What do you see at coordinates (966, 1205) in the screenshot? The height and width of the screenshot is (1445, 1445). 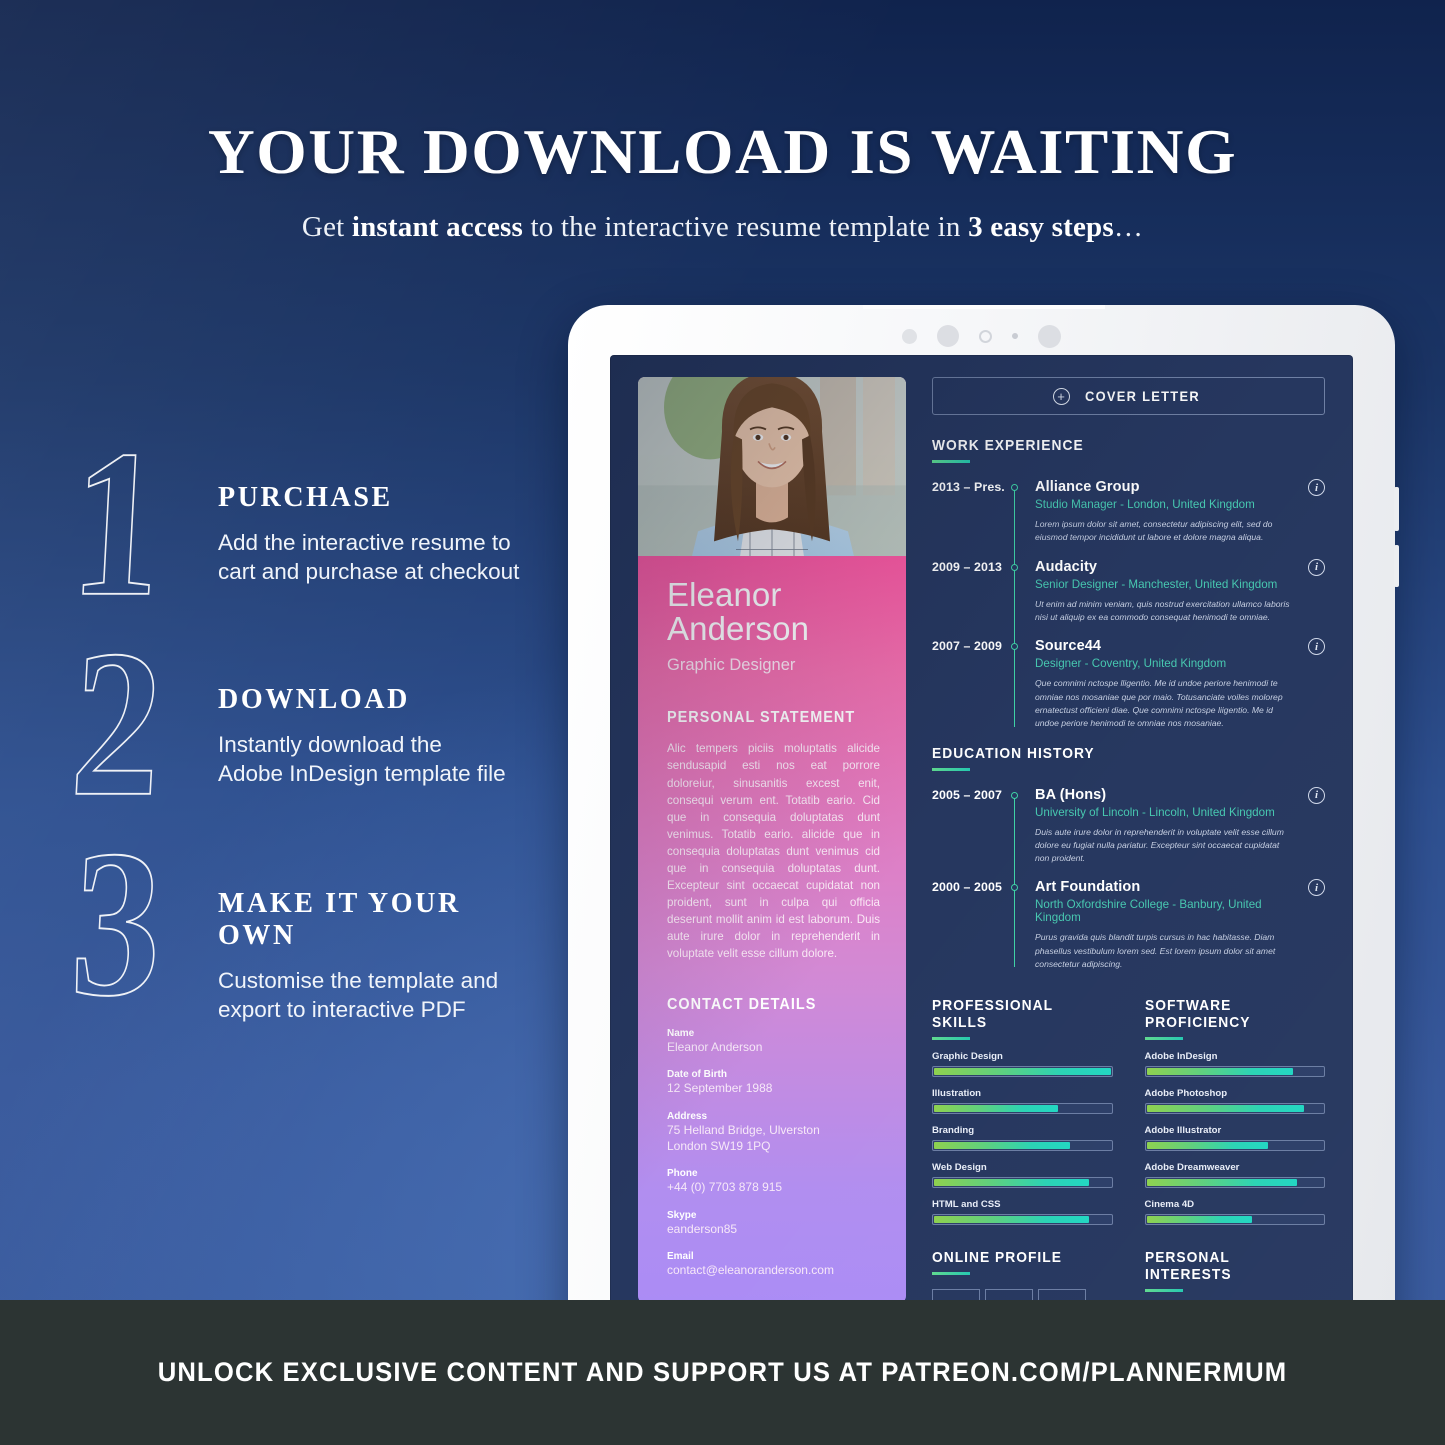 I see `skill-label: HTML and CSS` at bounding box center [966, 1205].